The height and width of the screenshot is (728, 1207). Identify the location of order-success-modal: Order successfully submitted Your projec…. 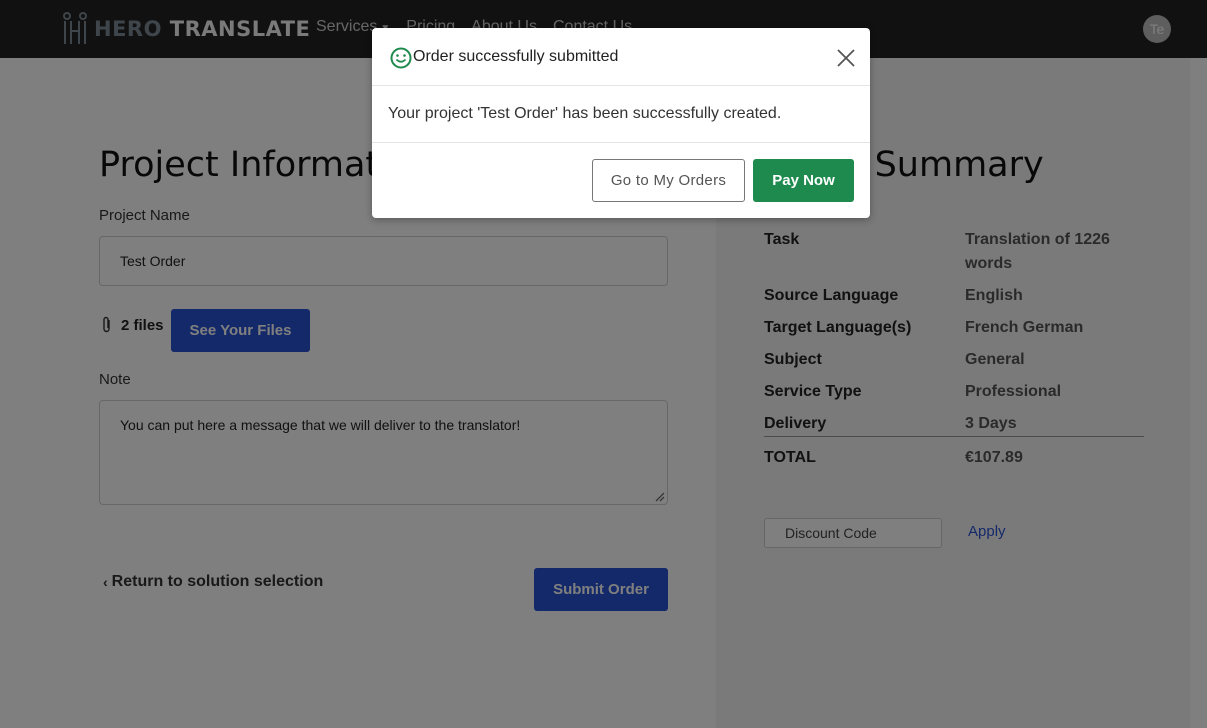
(621, 123).